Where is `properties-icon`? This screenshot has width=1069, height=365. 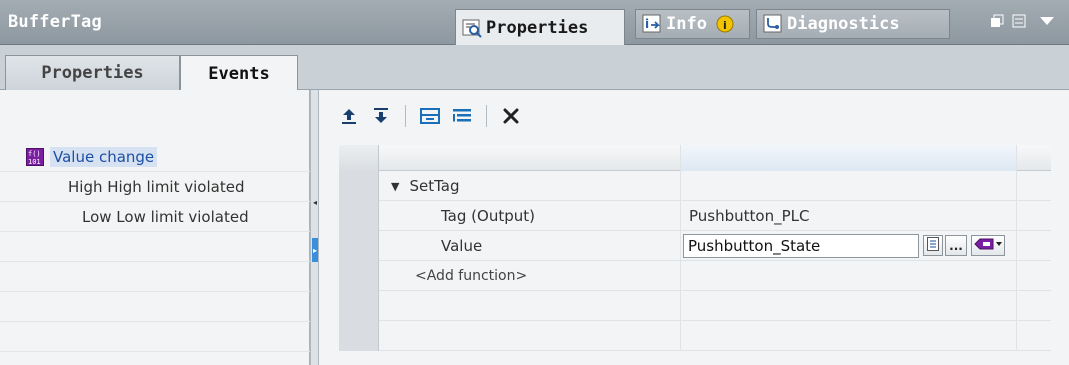 properties-icon is located at coordinates (472, 28).